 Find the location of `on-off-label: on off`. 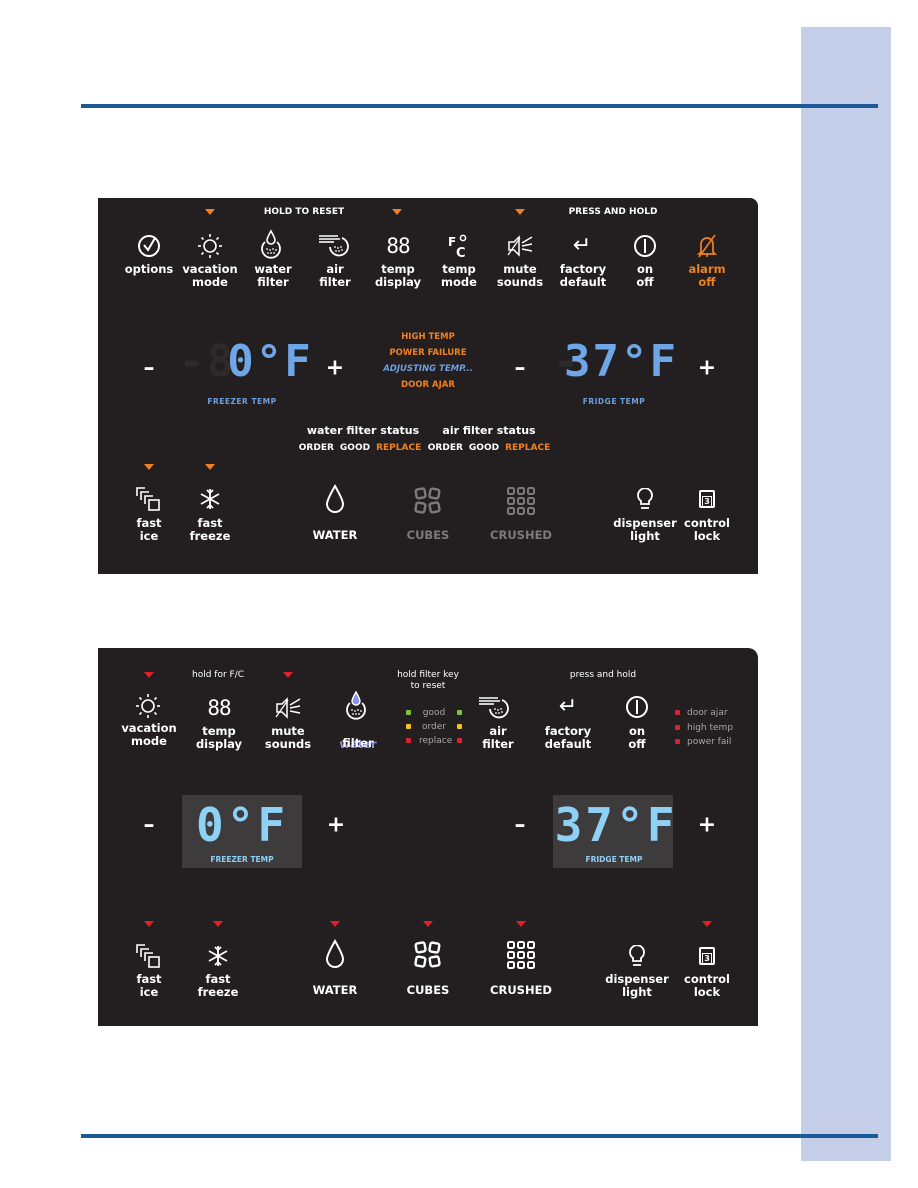

on-off-label: on off is located at coordinates (645, 275).